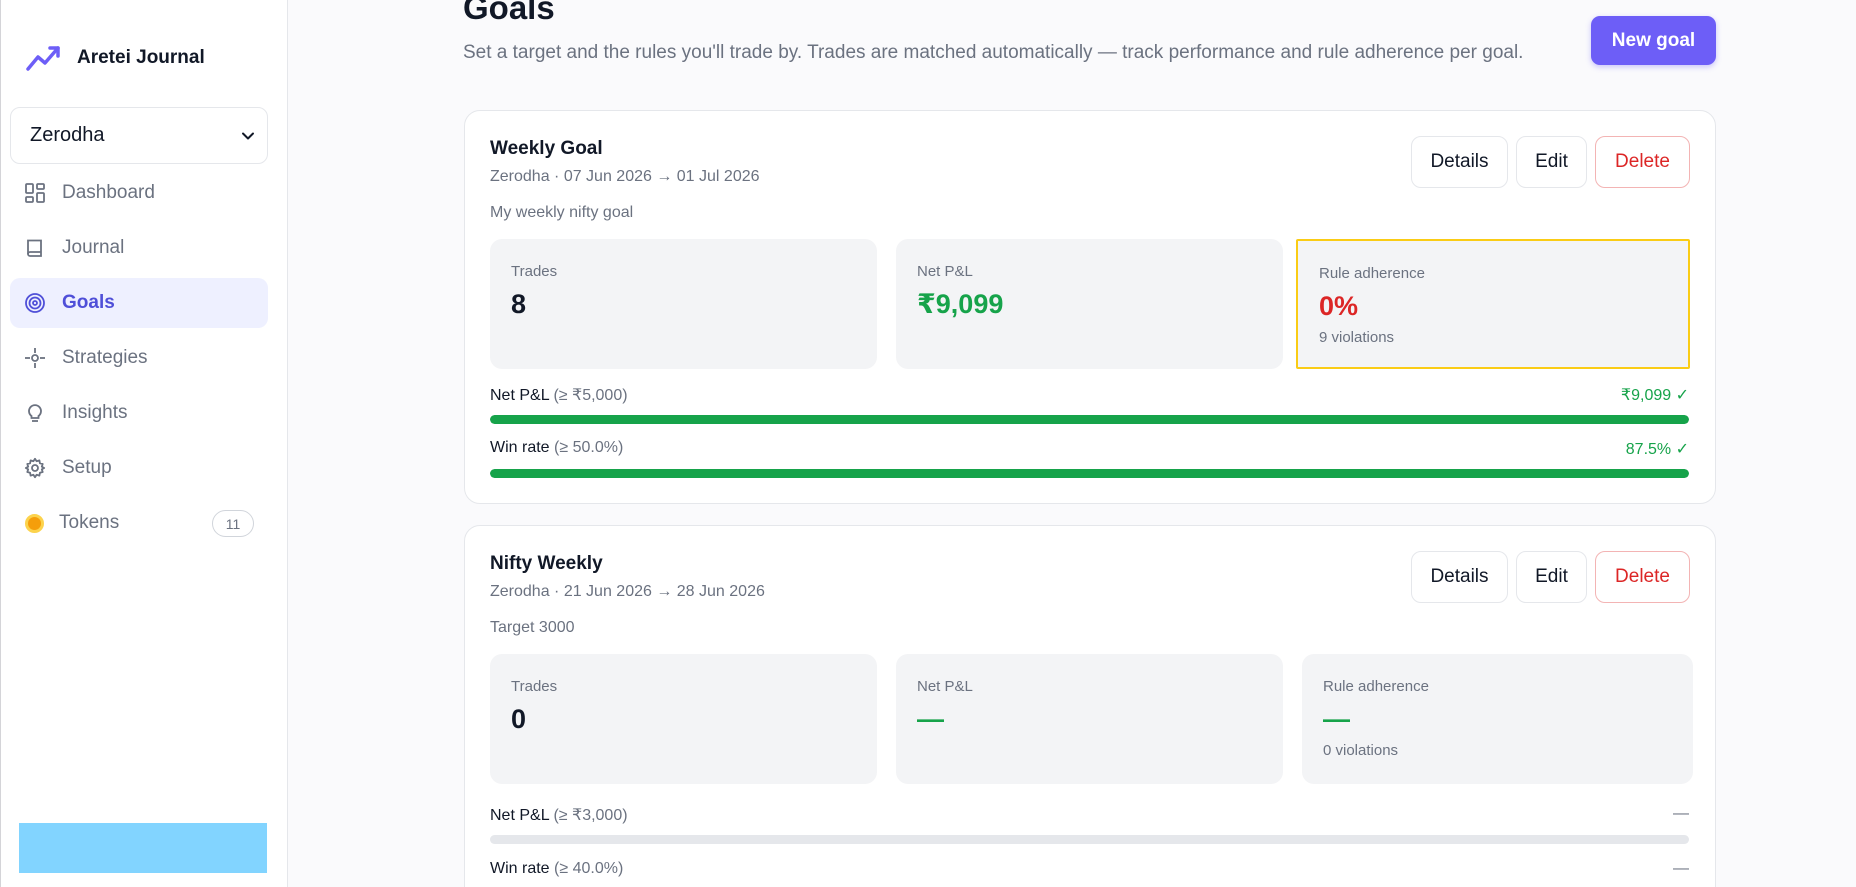  I want to click on sidebar-item-goals: Goals, so click(139, 303).